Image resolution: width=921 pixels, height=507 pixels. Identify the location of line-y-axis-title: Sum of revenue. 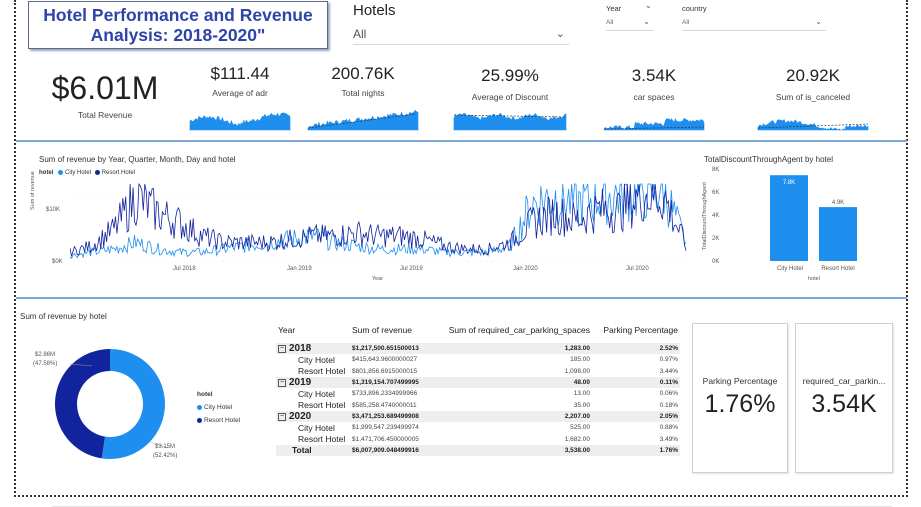
(33, 190).